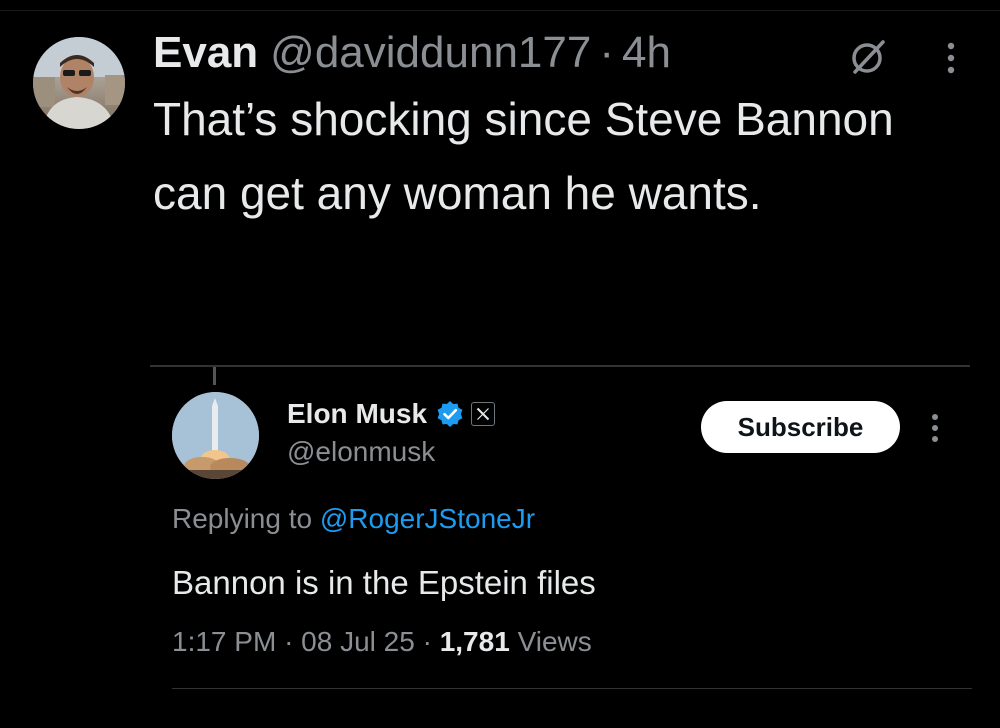 The height and width of the screenshot is (728, 1000). I want to click on elon-display-name: Elon Musk, so click(357, 414).